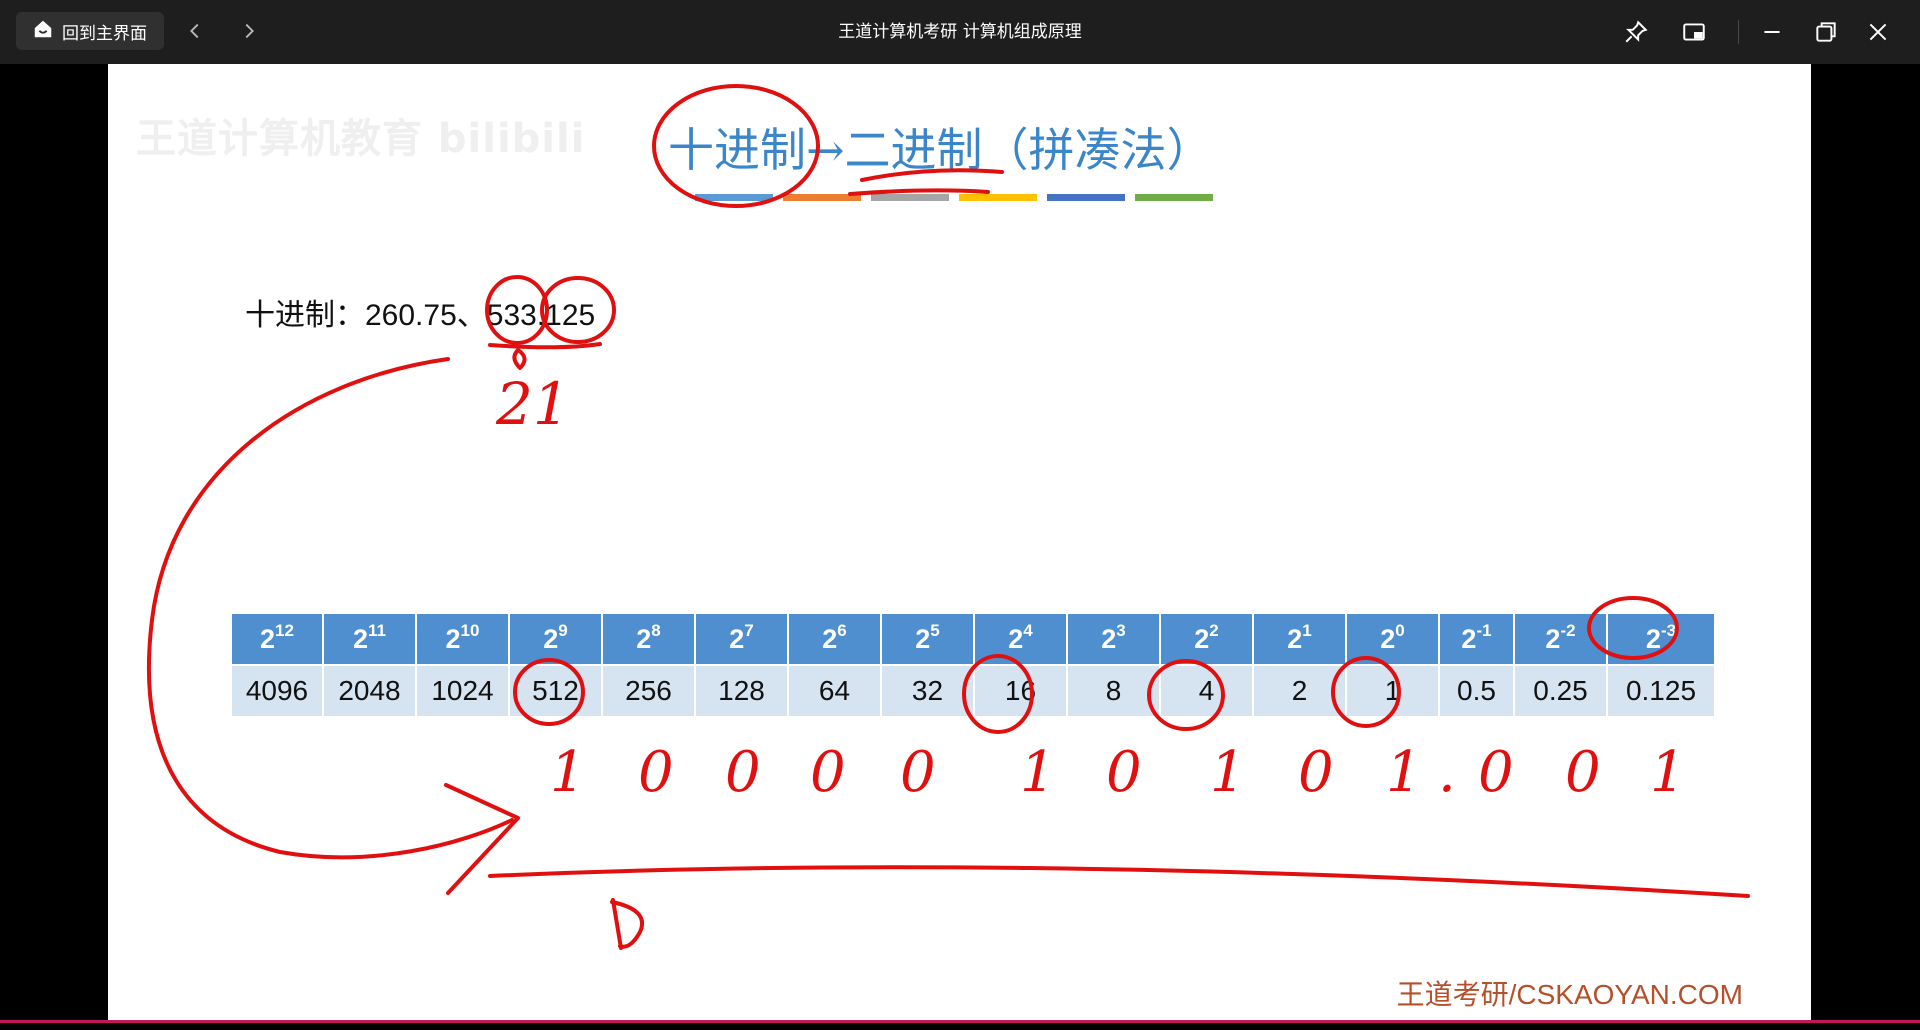 The image size is (1920, 1030). Describe the element at coordinates (305, 315) in the screenshot. I see `decimal-label: 十进制：` at that location.